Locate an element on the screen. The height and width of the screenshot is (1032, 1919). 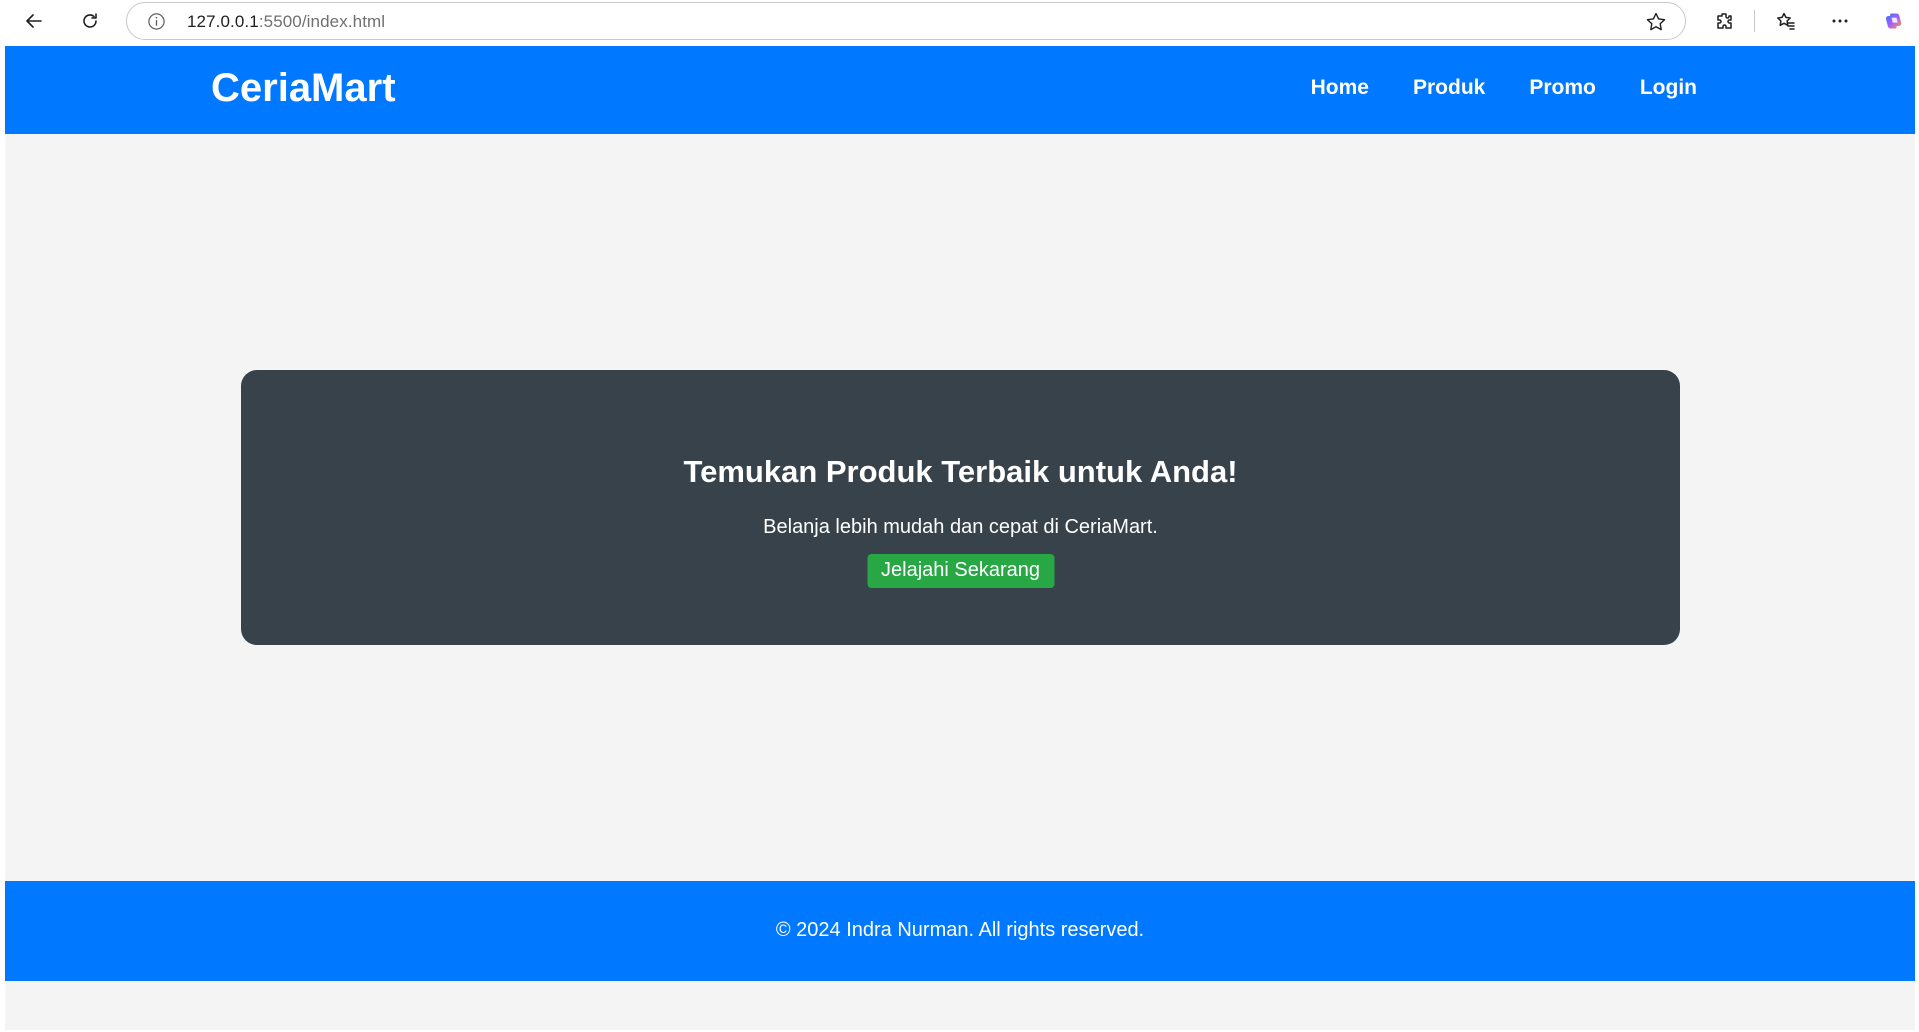
copilot-icon is located at coordinates (1894, 21).